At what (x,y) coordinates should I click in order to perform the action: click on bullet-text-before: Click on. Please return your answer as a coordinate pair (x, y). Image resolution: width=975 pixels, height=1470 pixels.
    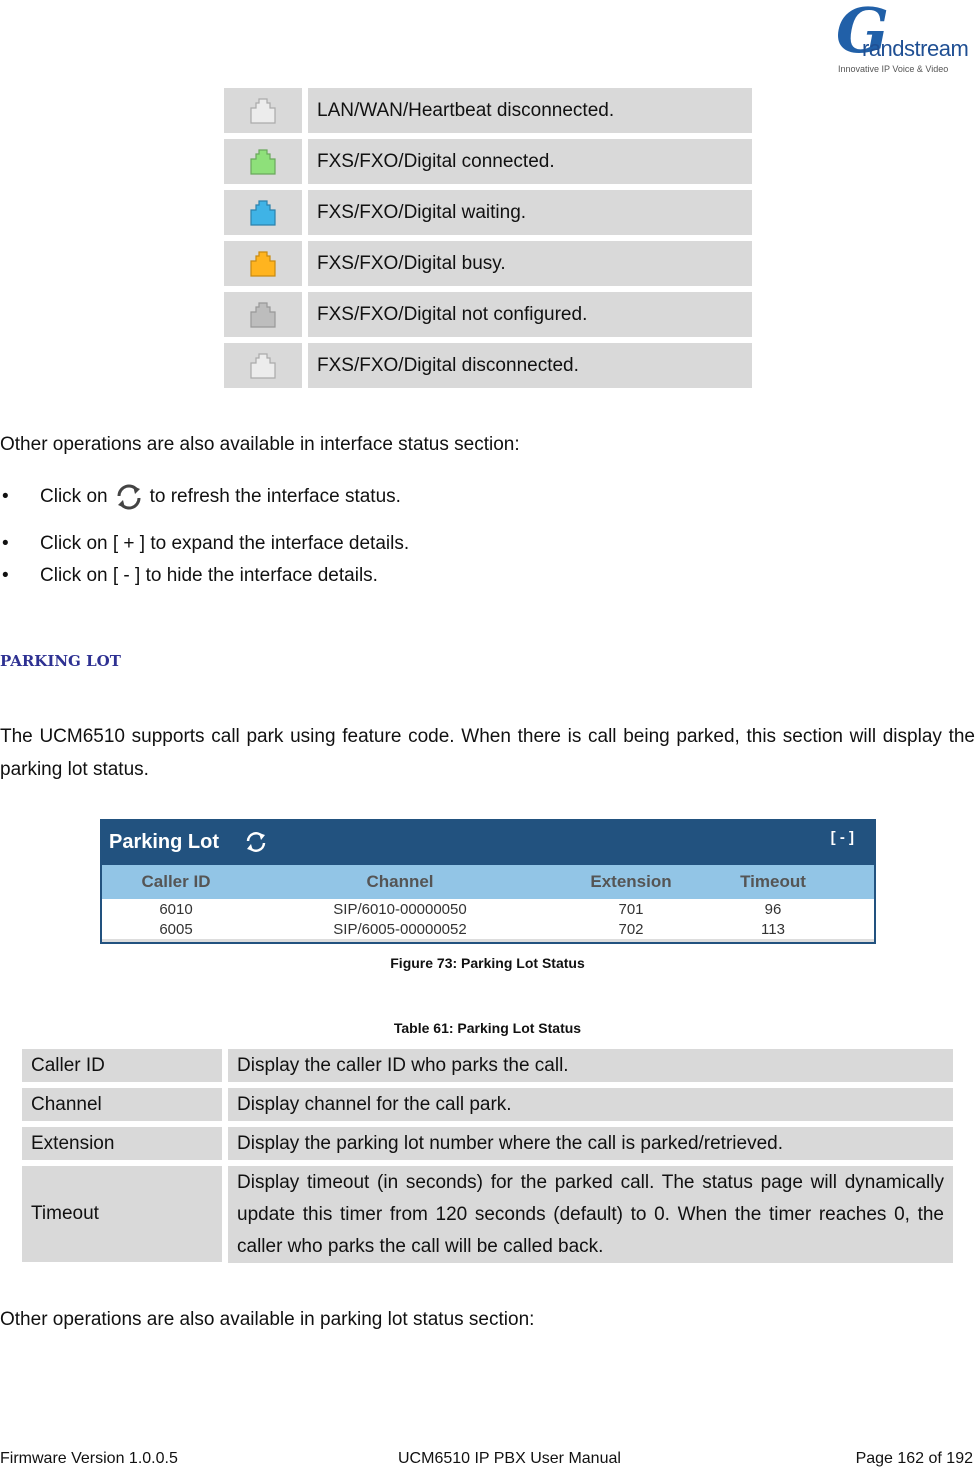
    Looking at the image, I should click on (74, 496).